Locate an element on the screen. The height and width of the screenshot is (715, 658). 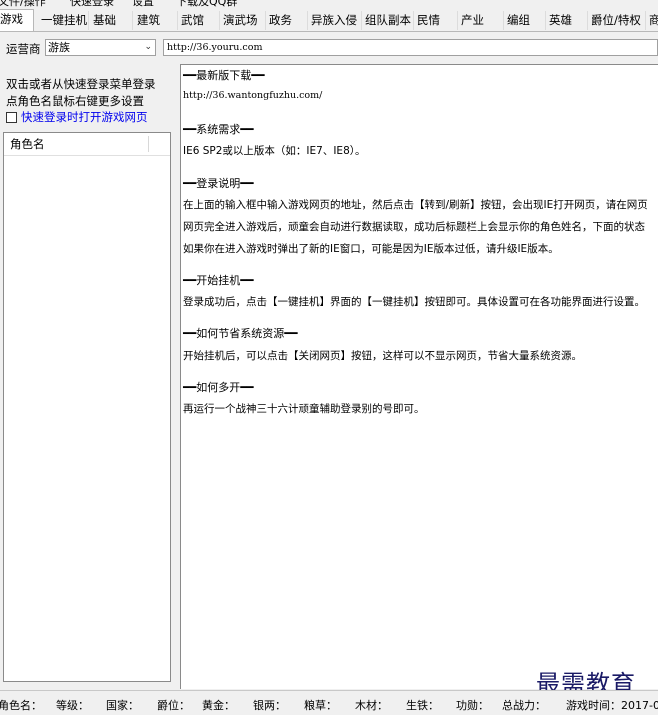
tab-martial-hall: 武馆 is located at coordinates (199, 20).